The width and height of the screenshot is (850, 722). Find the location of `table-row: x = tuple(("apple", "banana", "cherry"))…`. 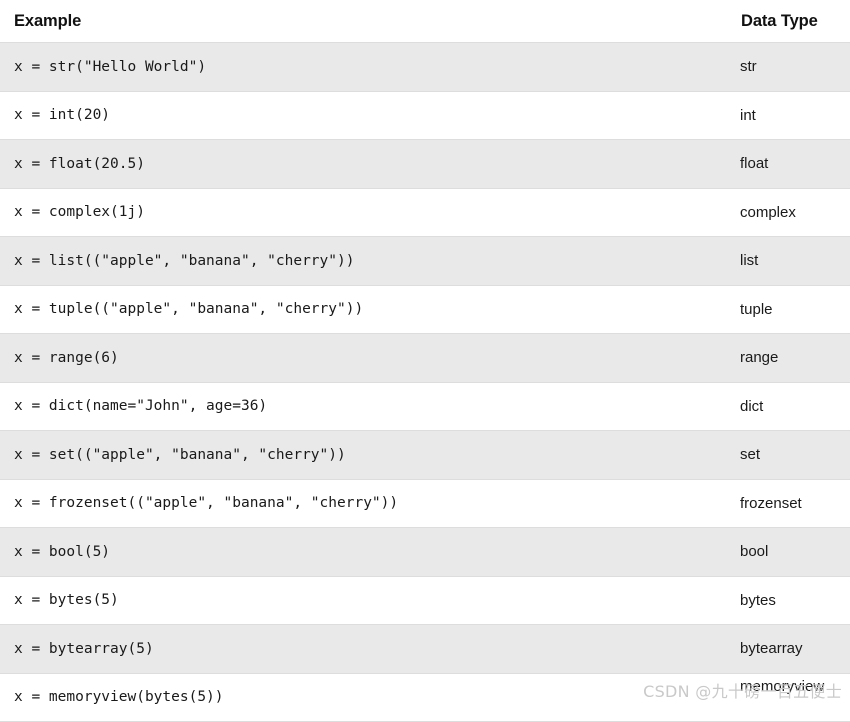

table-row: x = tuple(("apple", "banana", "cherry"))… is located at coordinates (425, 309).